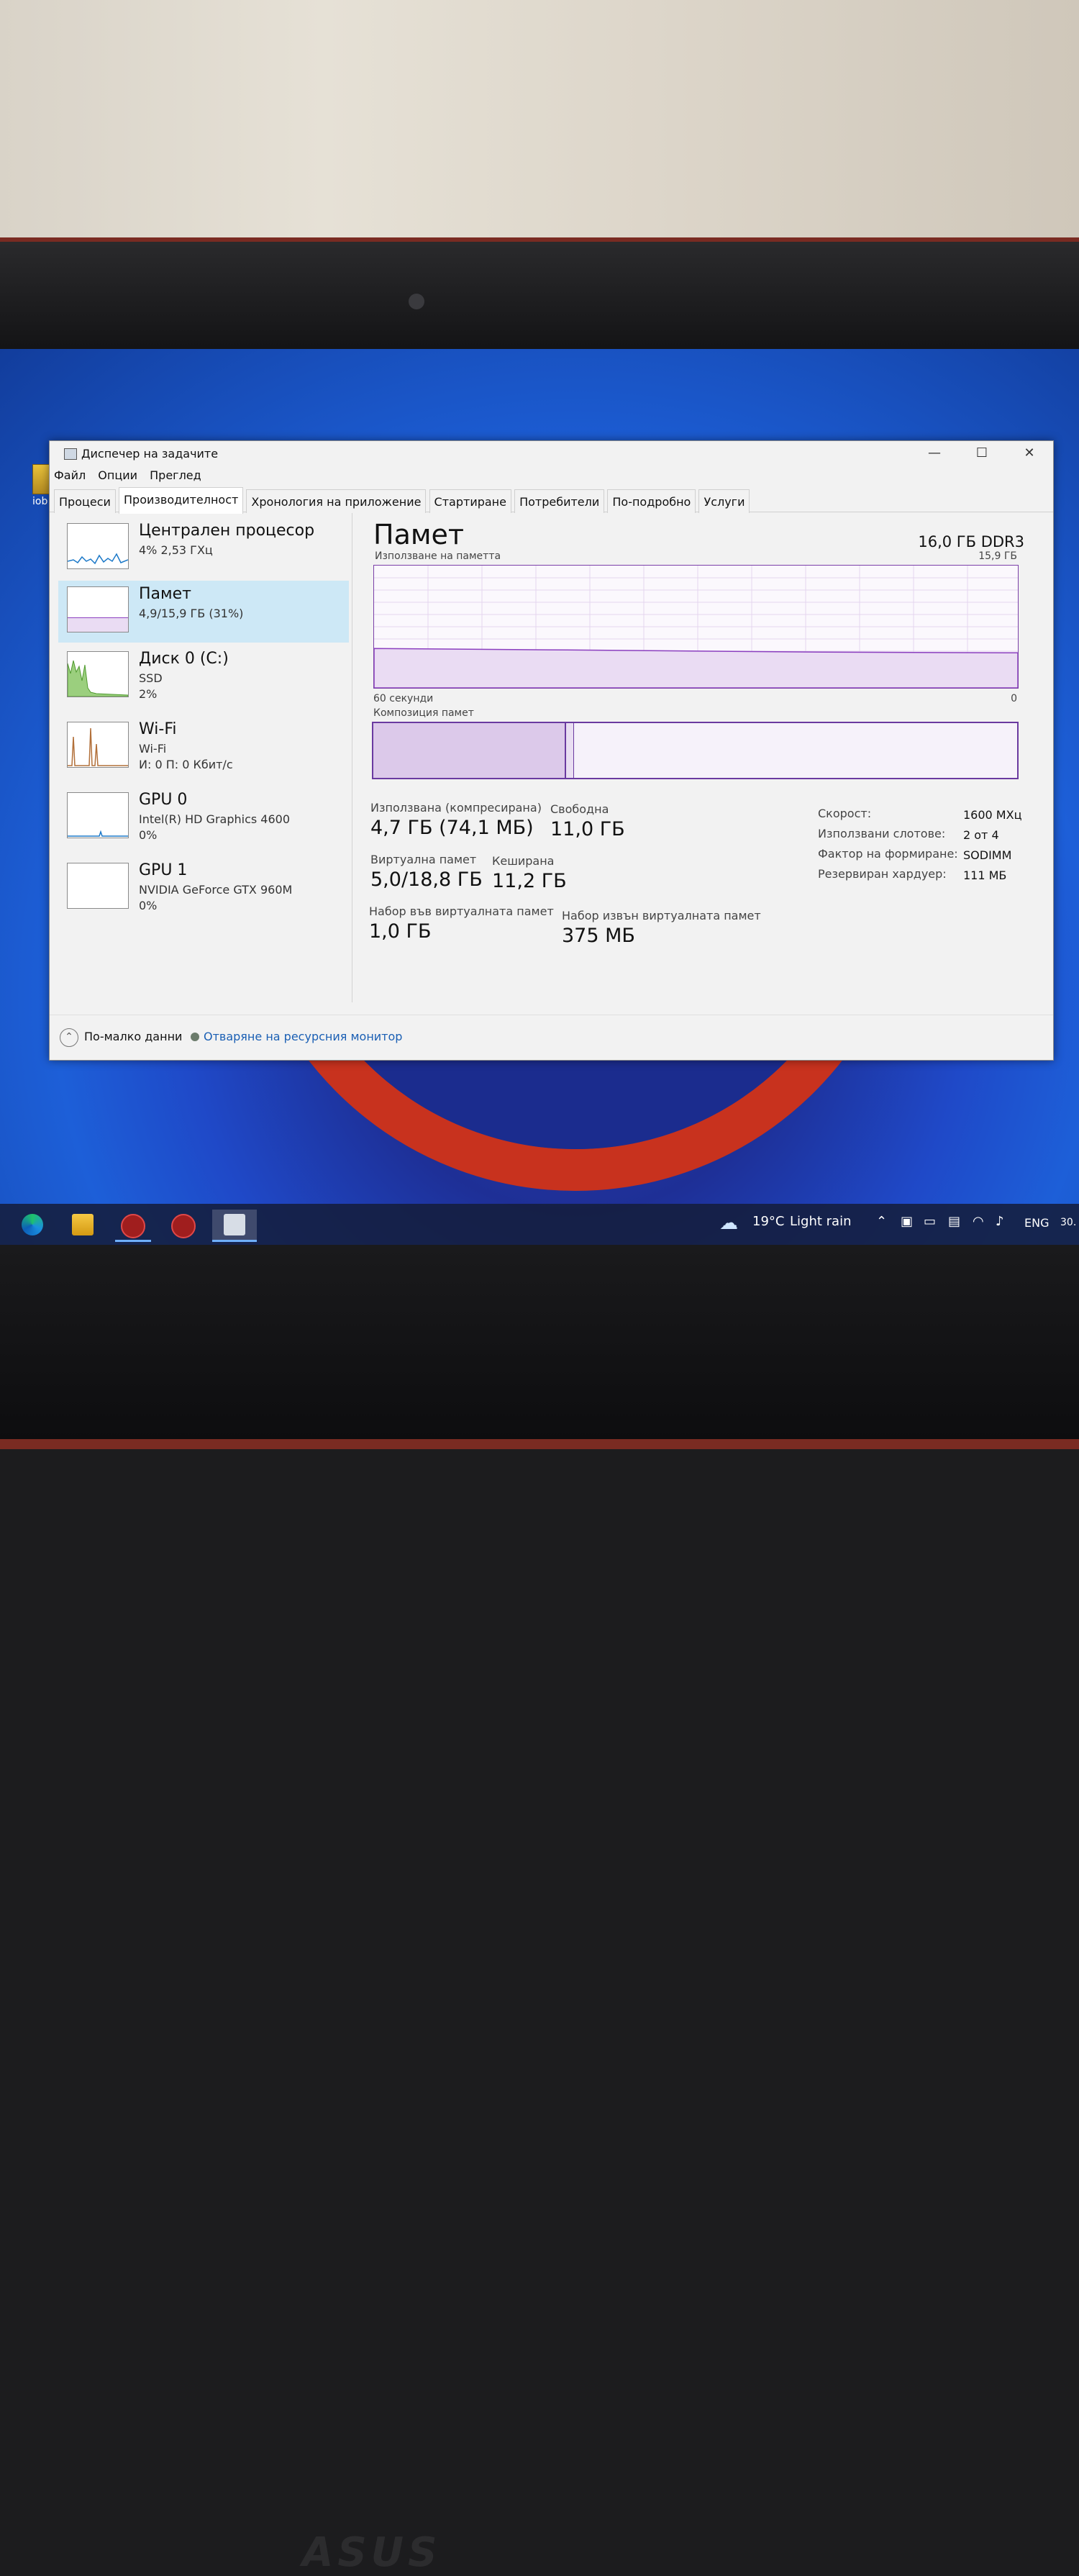 Image resolution: width=1079 pixels, height=2576 pixels. What do you see at coordinates (1037, 1223) in the screenshot?
I see `language-indicator: ENG` at bounding box center [1037, 1223].